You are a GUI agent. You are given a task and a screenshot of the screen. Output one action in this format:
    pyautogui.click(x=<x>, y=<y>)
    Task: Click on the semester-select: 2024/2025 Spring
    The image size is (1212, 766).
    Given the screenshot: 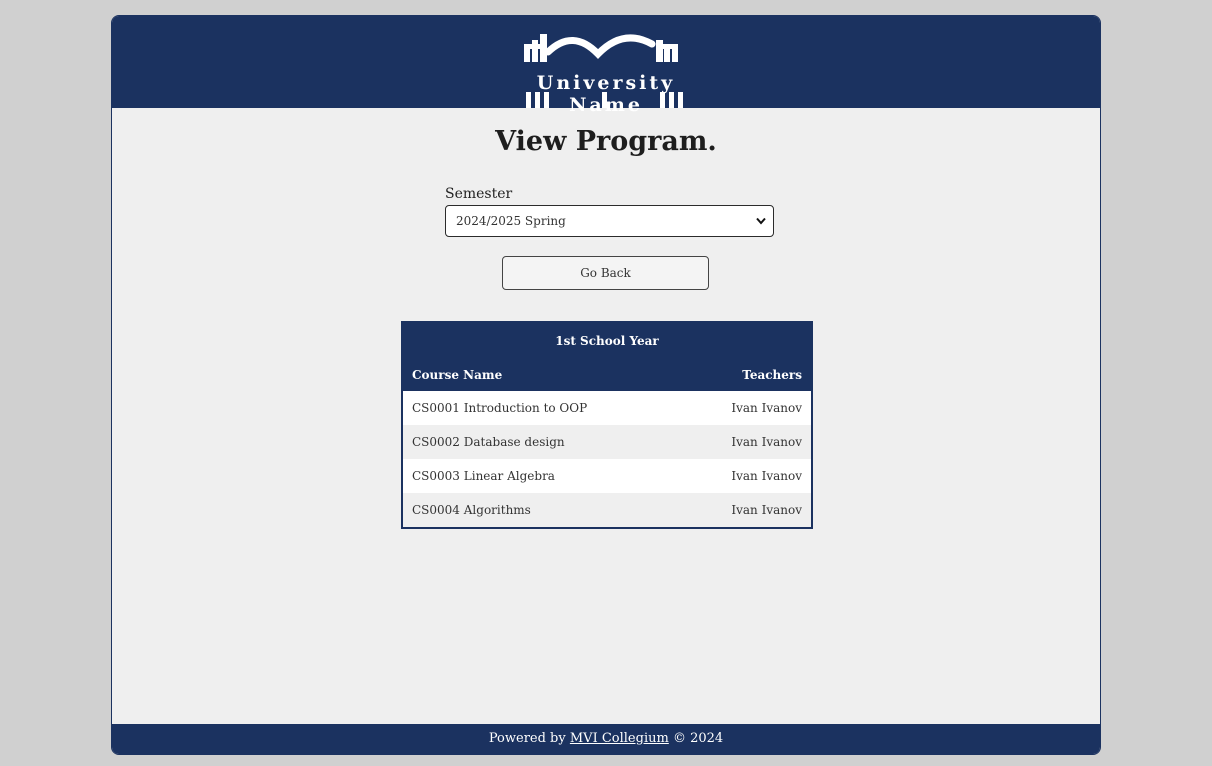 What is the action you would take?
    pyautogui.click(x=609, y=221)
    